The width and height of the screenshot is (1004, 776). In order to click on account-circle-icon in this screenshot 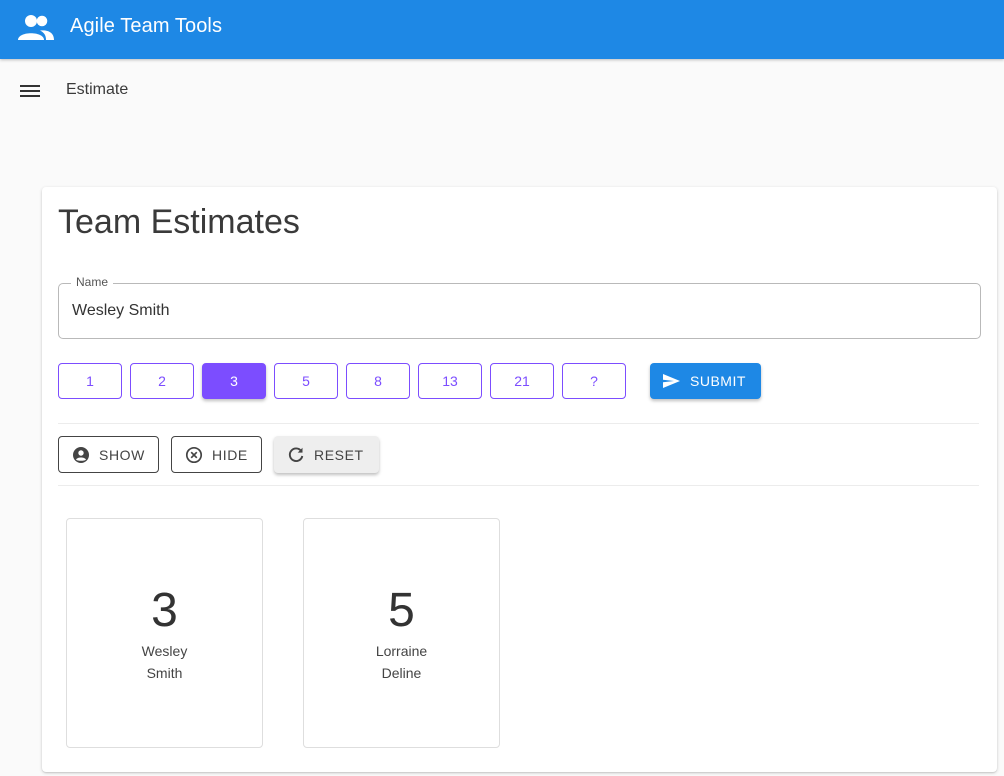, I will do `click(81, 454)`.